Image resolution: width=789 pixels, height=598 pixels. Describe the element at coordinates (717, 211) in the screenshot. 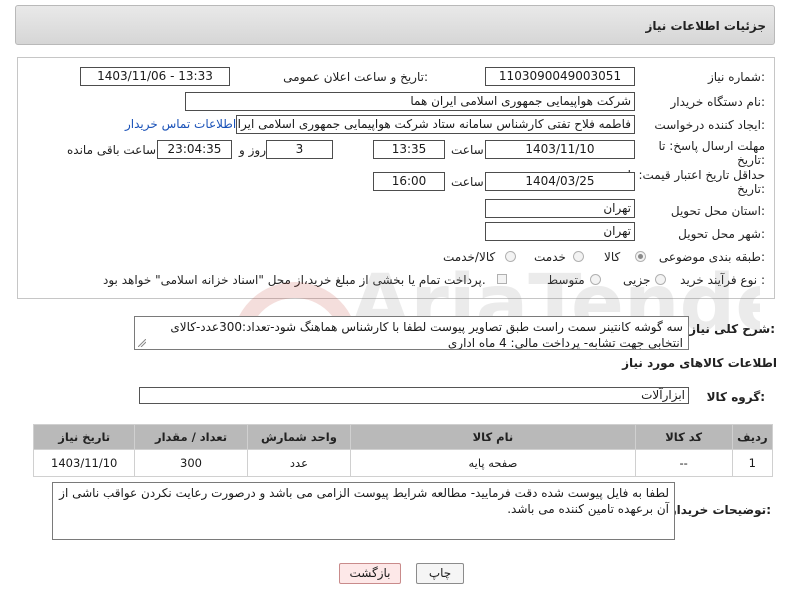

I see `province-label: استان محل تحویل:` at that location.